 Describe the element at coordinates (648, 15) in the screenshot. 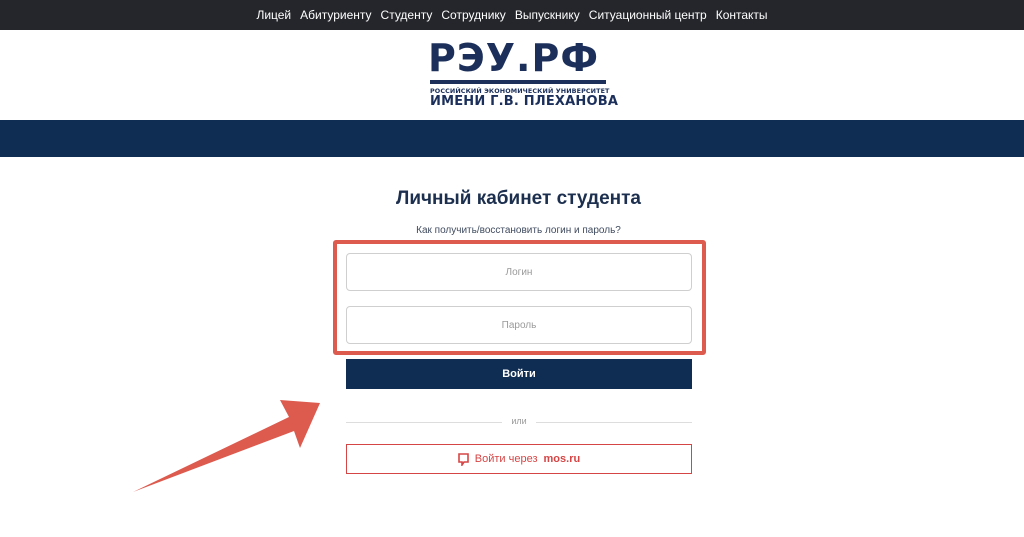

I see `nav-item-situation-center: Ситуационный центр` at that location.